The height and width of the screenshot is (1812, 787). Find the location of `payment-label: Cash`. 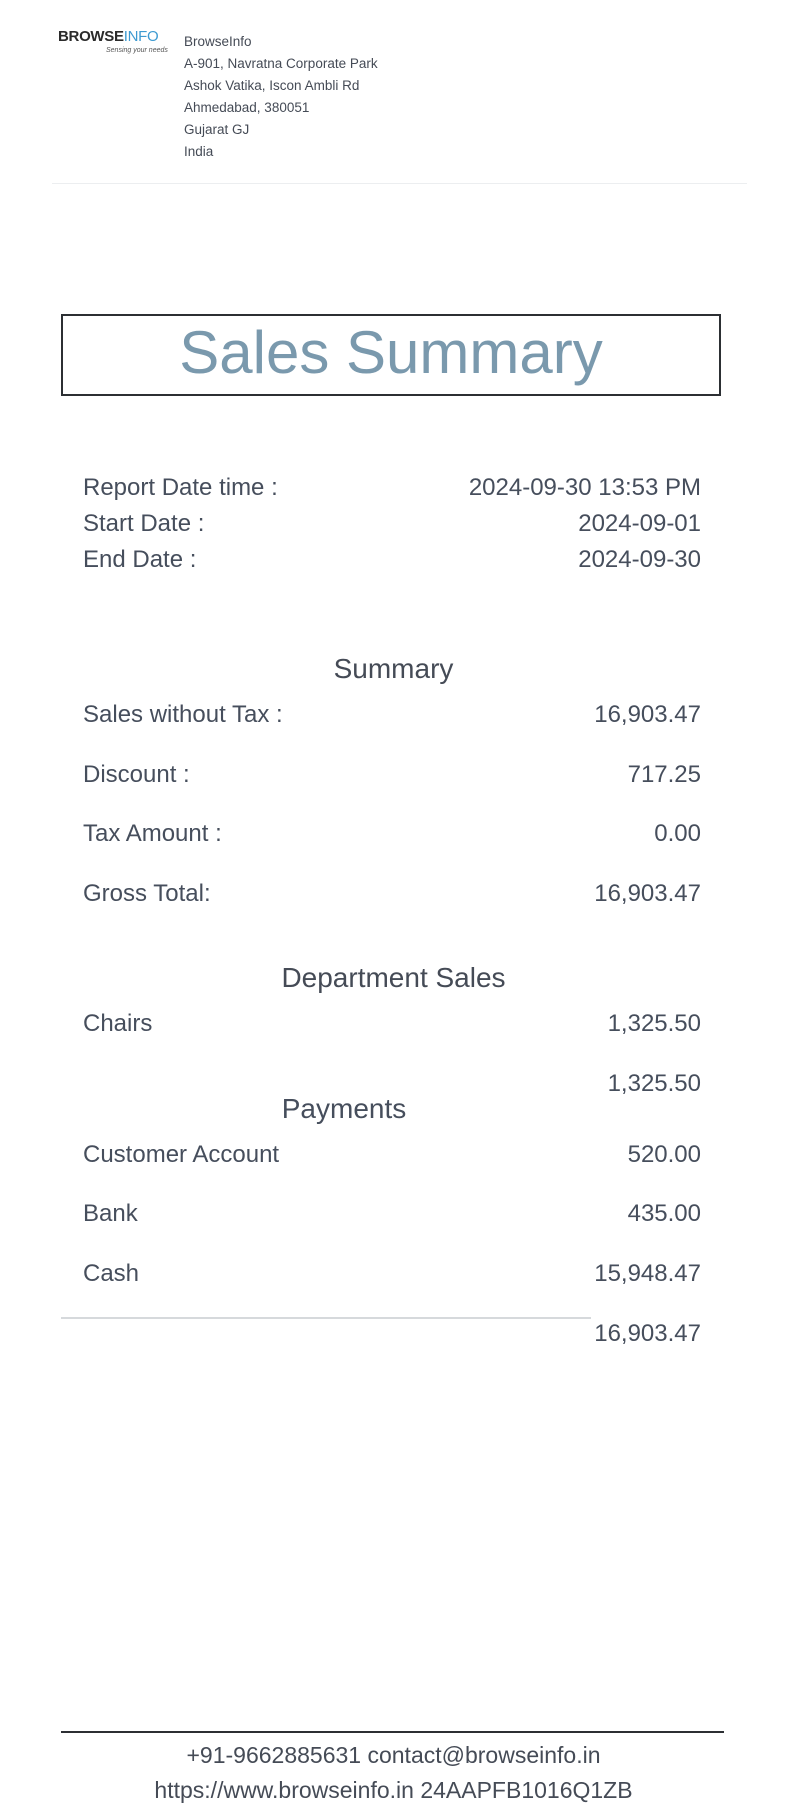

payment-label: Cash is located at coordinates (111, 1273).